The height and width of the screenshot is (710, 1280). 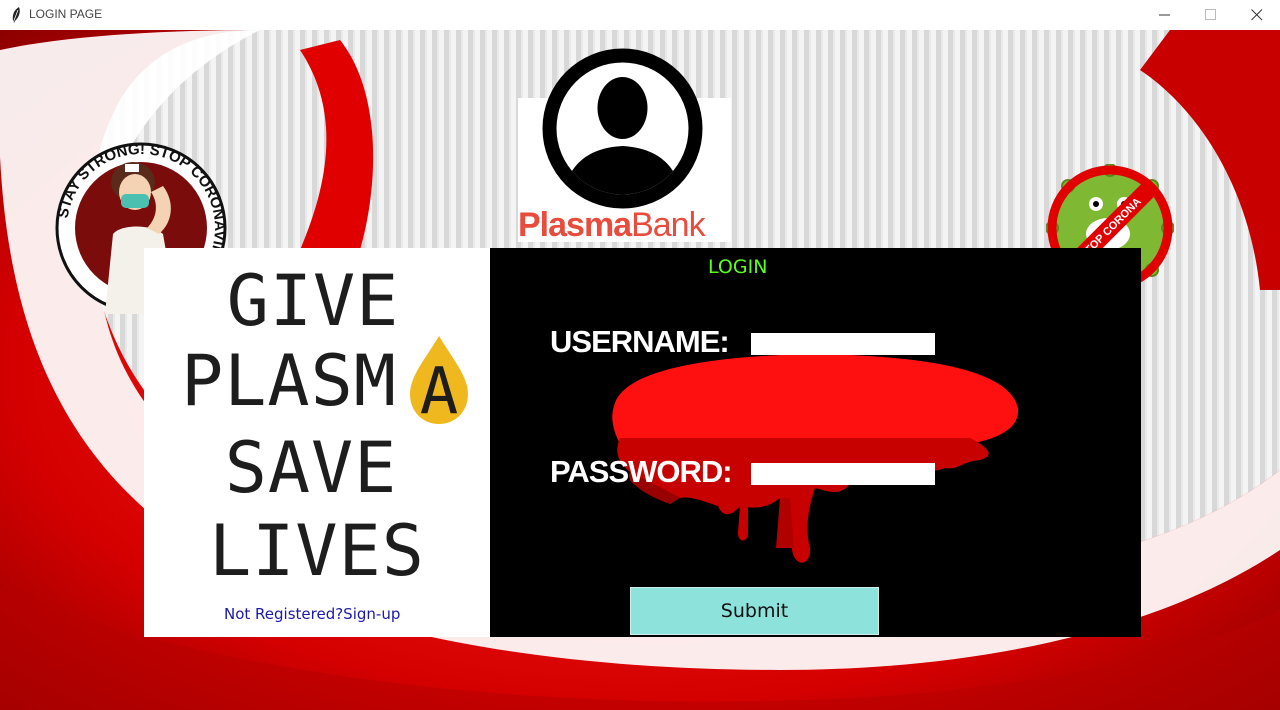 I want to click on svg-text: A, so click(x=439, y=390).